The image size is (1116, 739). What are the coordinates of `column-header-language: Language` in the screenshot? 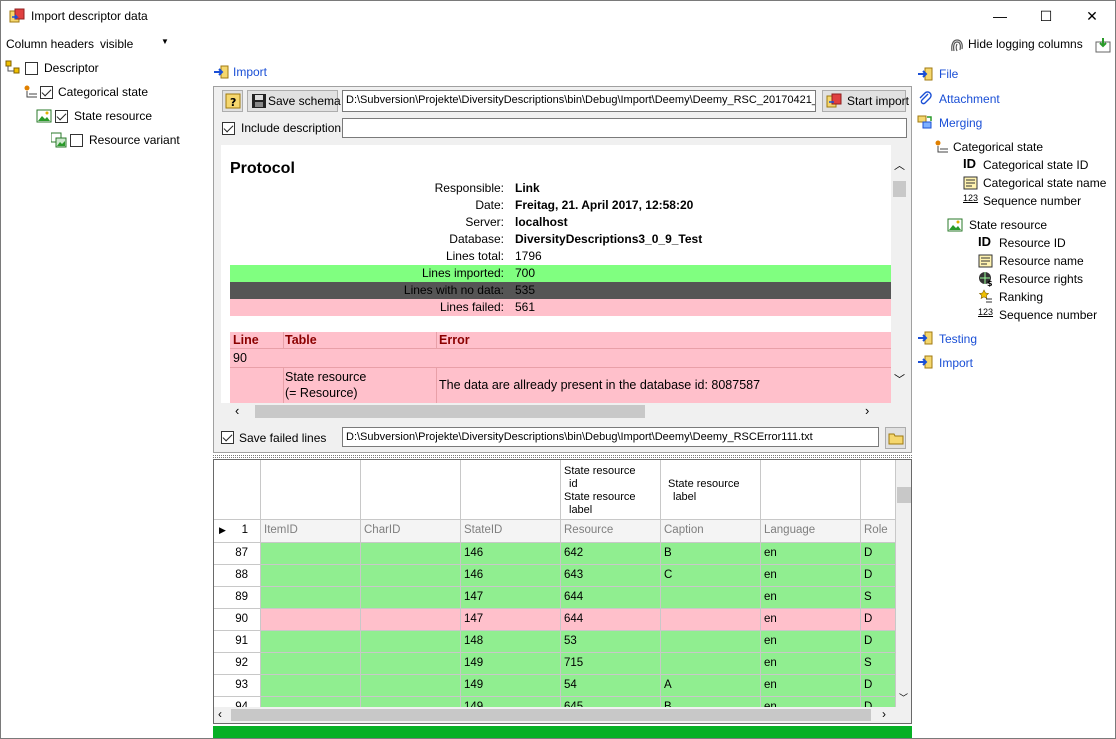 It's located at (811, 531).